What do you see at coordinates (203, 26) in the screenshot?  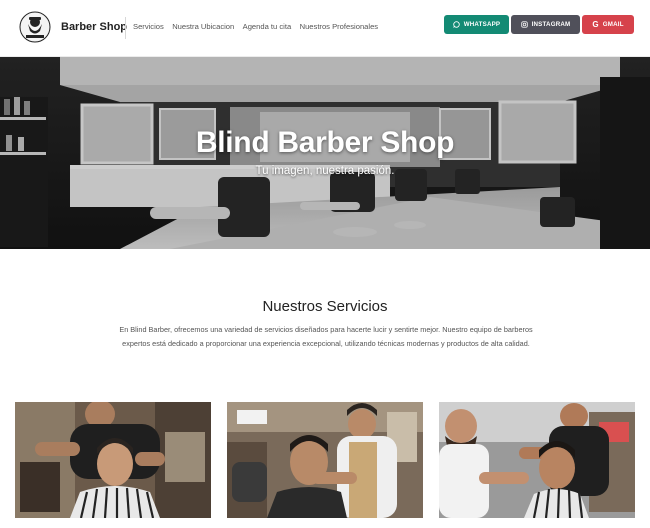 I see `nav-link-ubicacion: Nuestra Ubicacion` at bounding box center [203, 26].